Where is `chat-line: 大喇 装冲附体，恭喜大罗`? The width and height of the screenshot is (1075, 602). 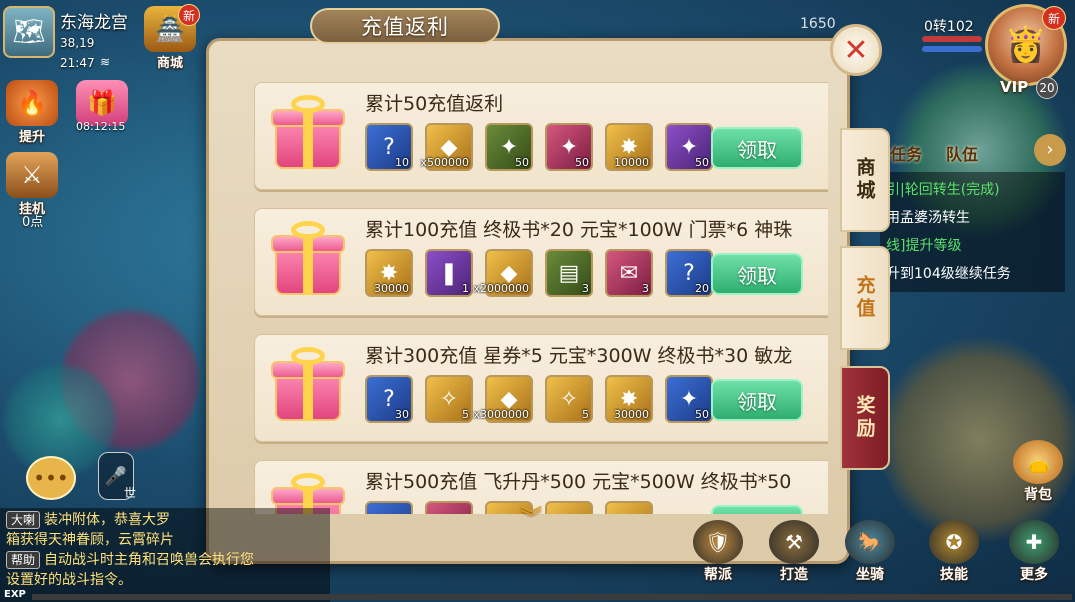
chat-line: 大喇 装冲附体，恭喜大罗 is located at coordinates (165, 520).